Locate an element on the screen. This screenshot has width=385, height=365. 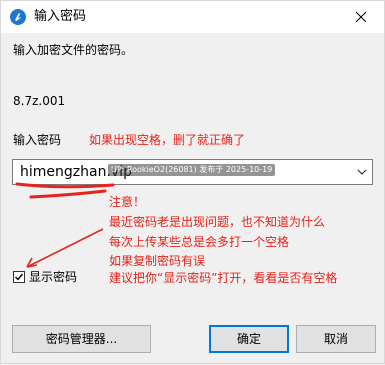
watermark-text: UP: RookieO2(26081) 发布于 2025-10-19 is located at coordinates (192, 170).